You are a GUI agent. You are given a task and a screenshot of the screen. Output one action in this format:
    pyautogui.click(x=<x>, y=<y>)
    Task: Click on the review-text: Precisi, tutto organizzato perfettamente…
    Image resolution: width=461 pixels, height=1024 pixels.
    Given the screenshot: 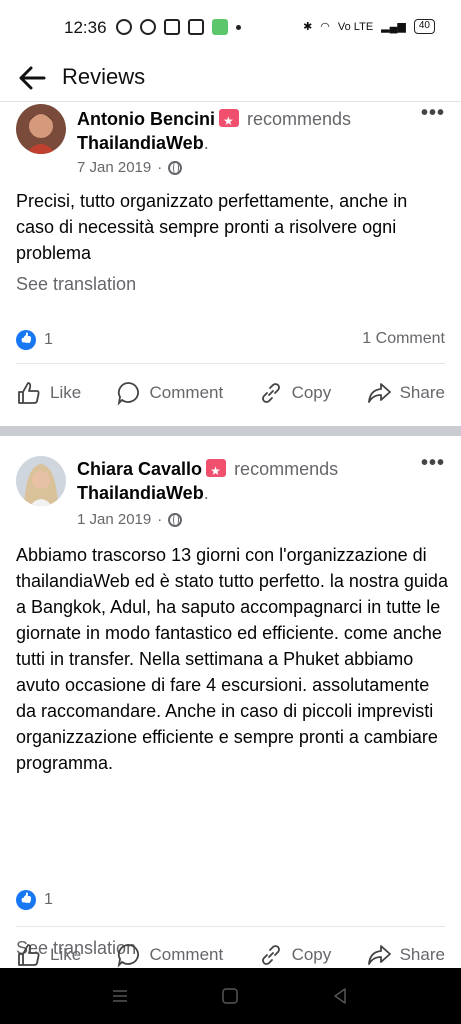 What is the action you would take?
    pyautogui.click(x=212, y=227)
    